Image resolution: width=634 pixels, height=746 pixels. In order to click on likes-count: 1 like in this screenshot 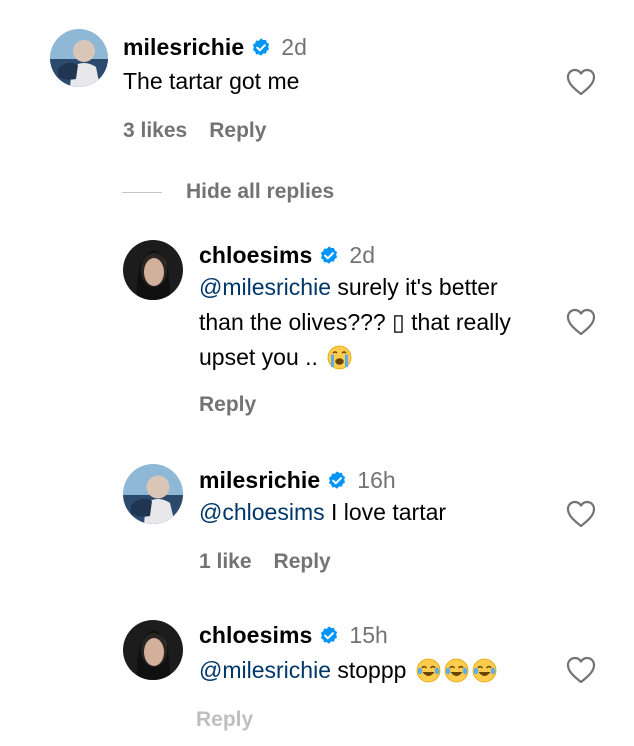, I will do `click(225, 562)`.